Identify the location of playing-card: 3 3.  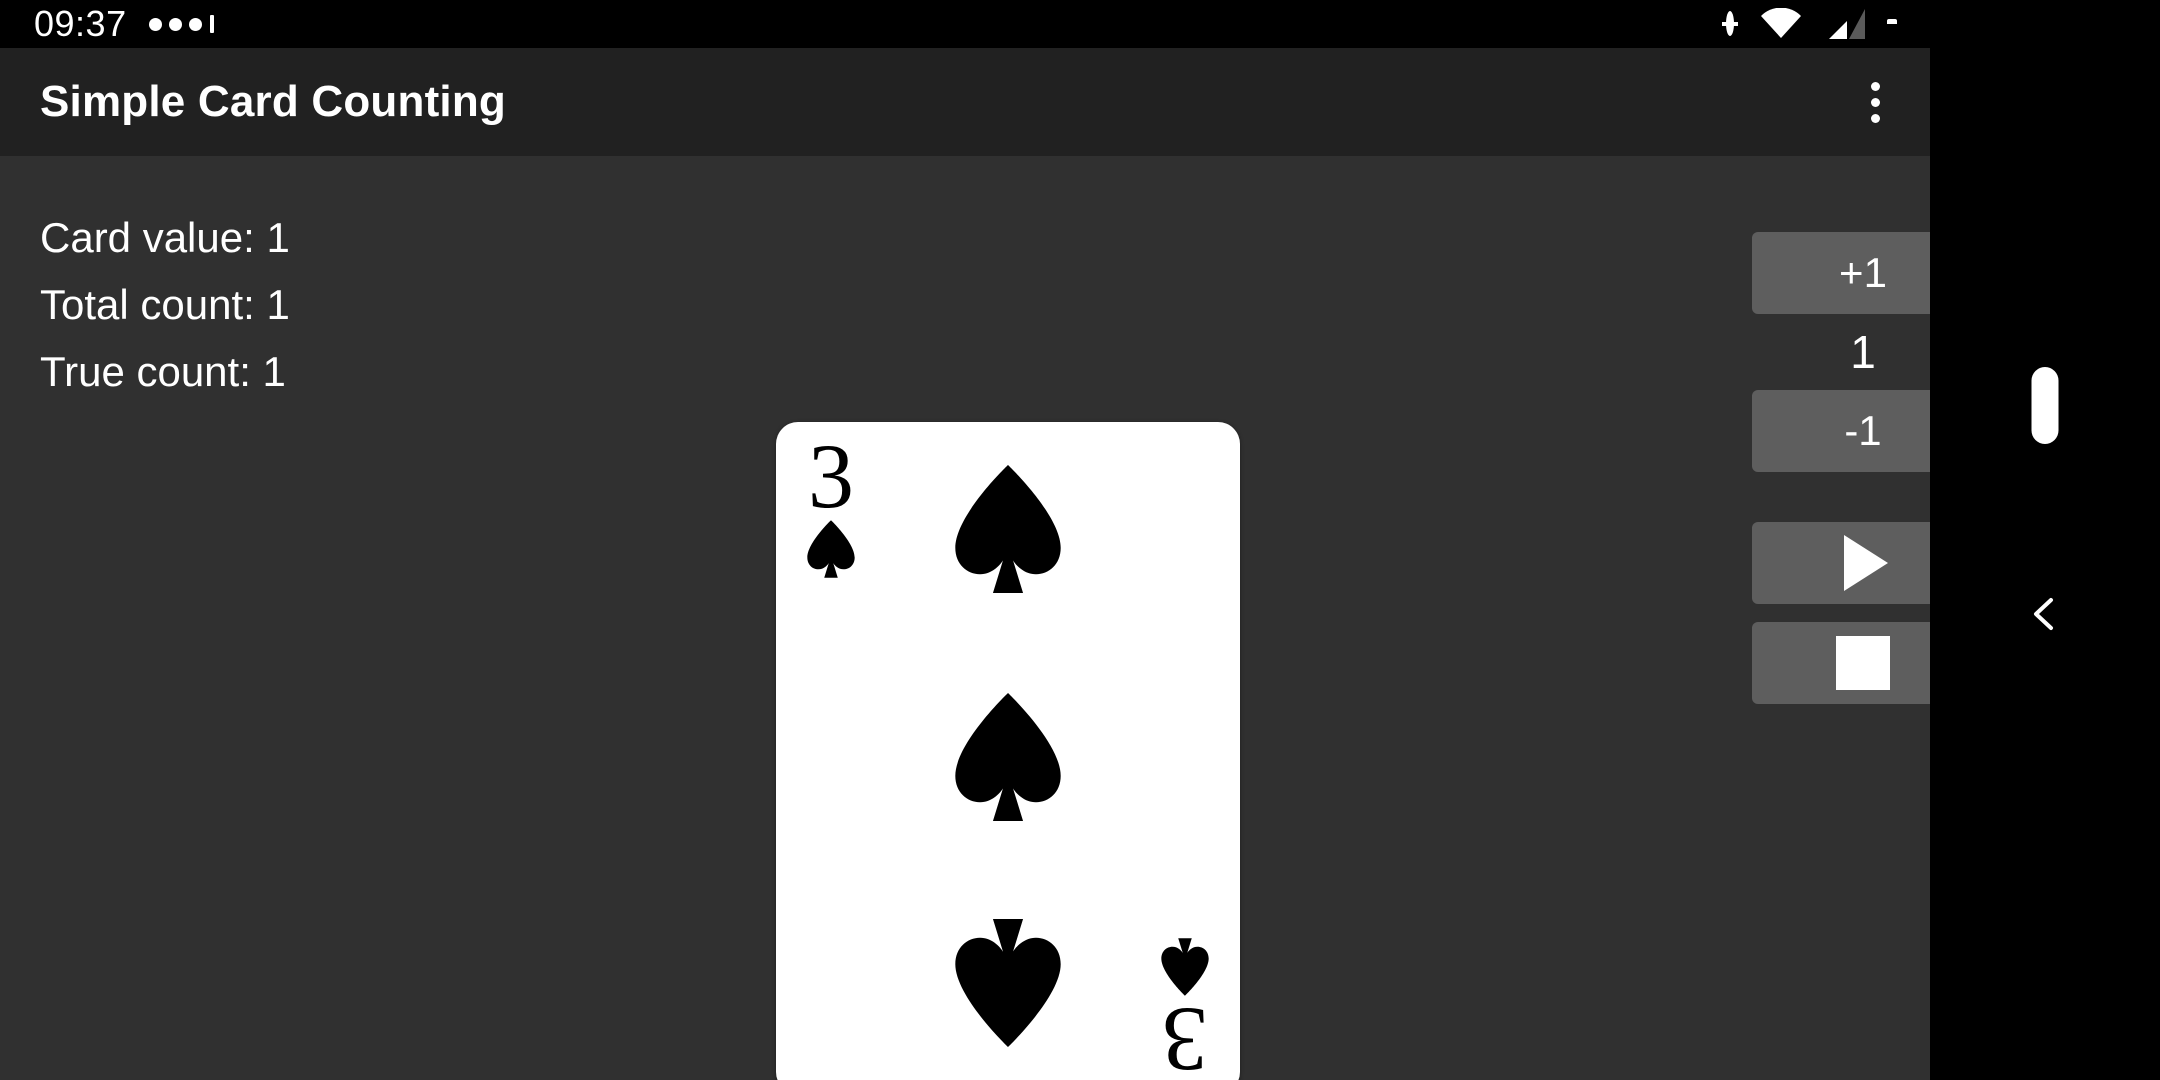
(1008, 751).